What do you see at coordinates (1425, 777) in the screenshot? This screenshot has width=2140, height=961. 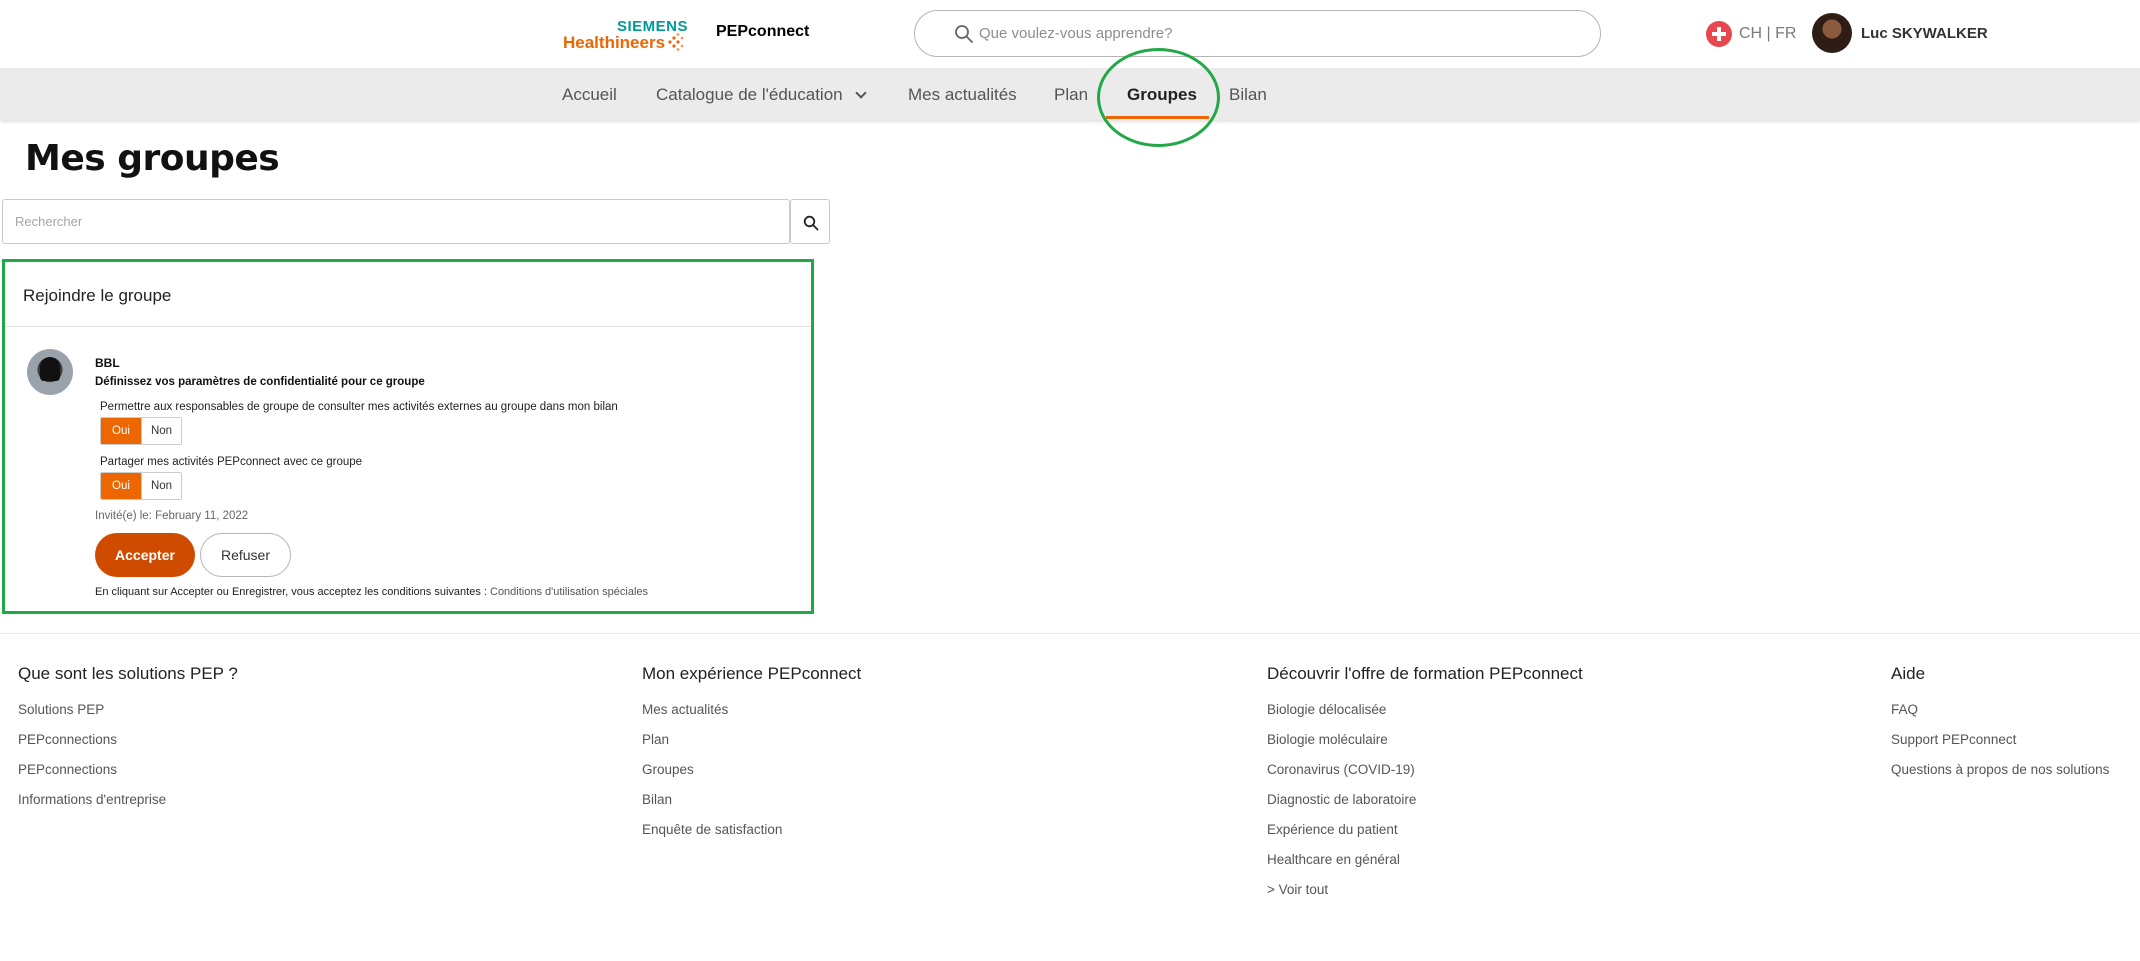 I see `footer-link: Coronavirus (COVID-19)` at bounding box center [1425, 777].